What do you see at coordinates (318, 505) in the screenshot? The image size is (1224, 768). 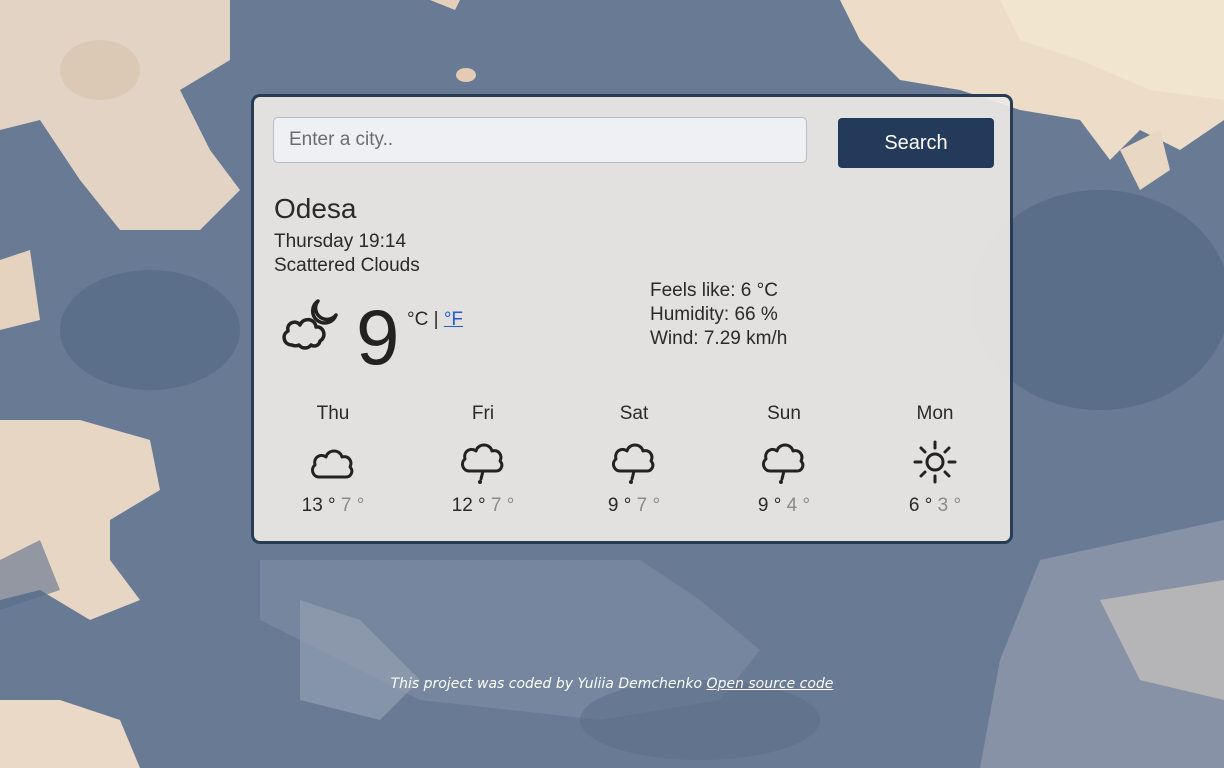 I see `forecast-max-temp: 13 °` at bounding box center [318, 505].